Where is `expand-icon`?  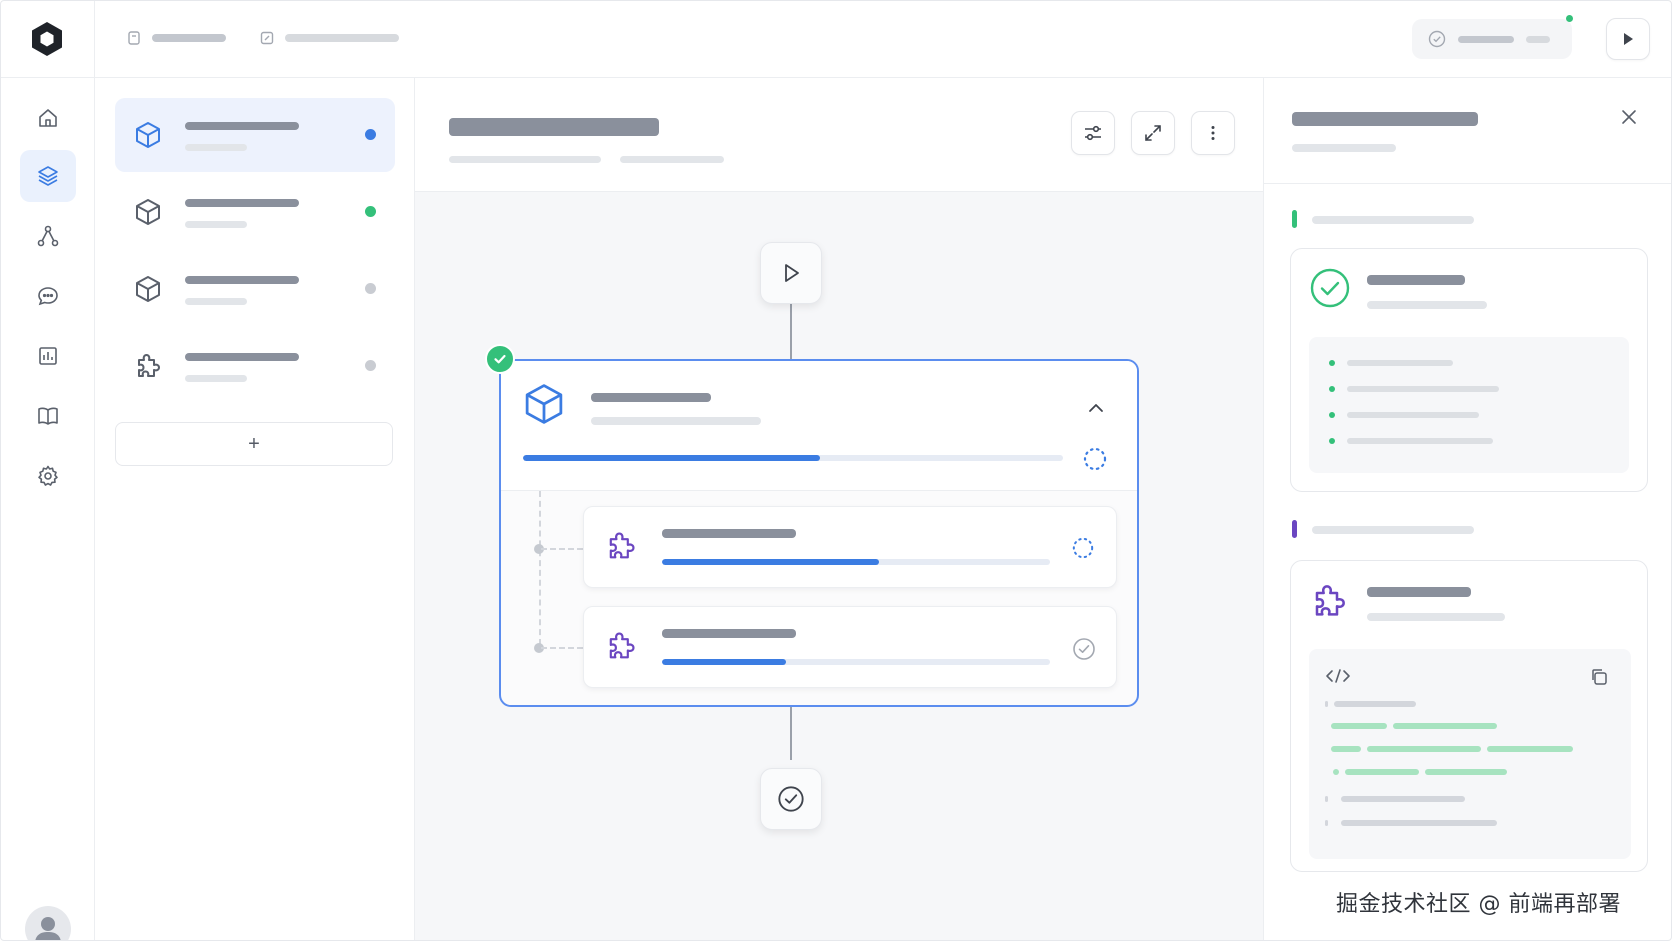
expand-icon is located at coordinates (1153, 133).